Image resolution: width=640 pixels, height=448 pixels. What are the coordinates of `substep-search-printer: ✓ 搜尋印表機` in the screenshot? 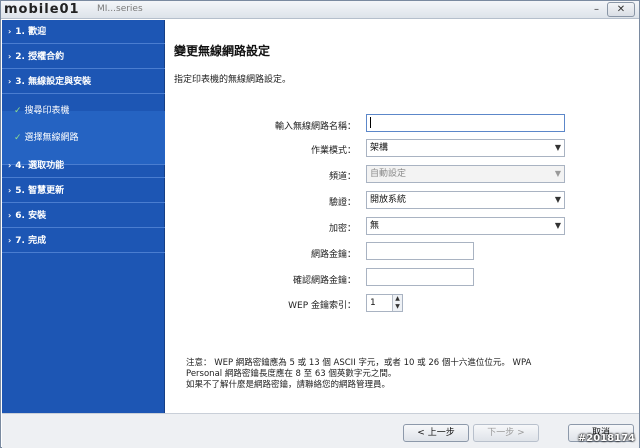 It's located at (83, 111).